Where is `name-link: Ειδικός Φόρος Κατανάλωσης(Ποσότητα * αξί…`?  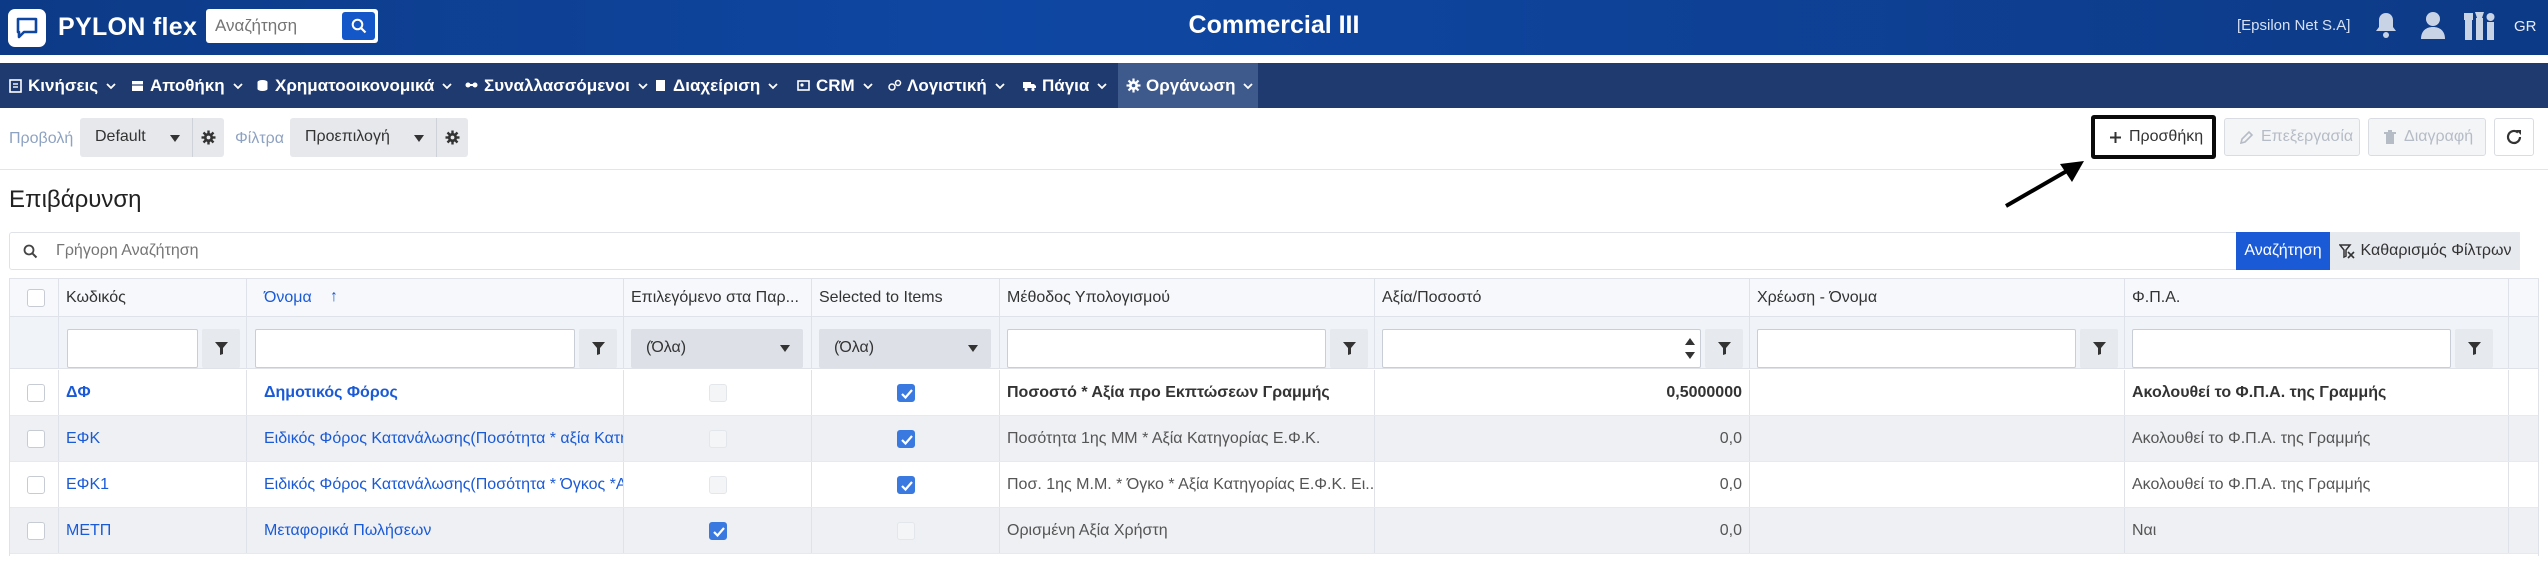
name-link: Ειδικός Φόρος Κατανάλωσης(Ποσότητα * αξί… is located at coordinates (443, 439).